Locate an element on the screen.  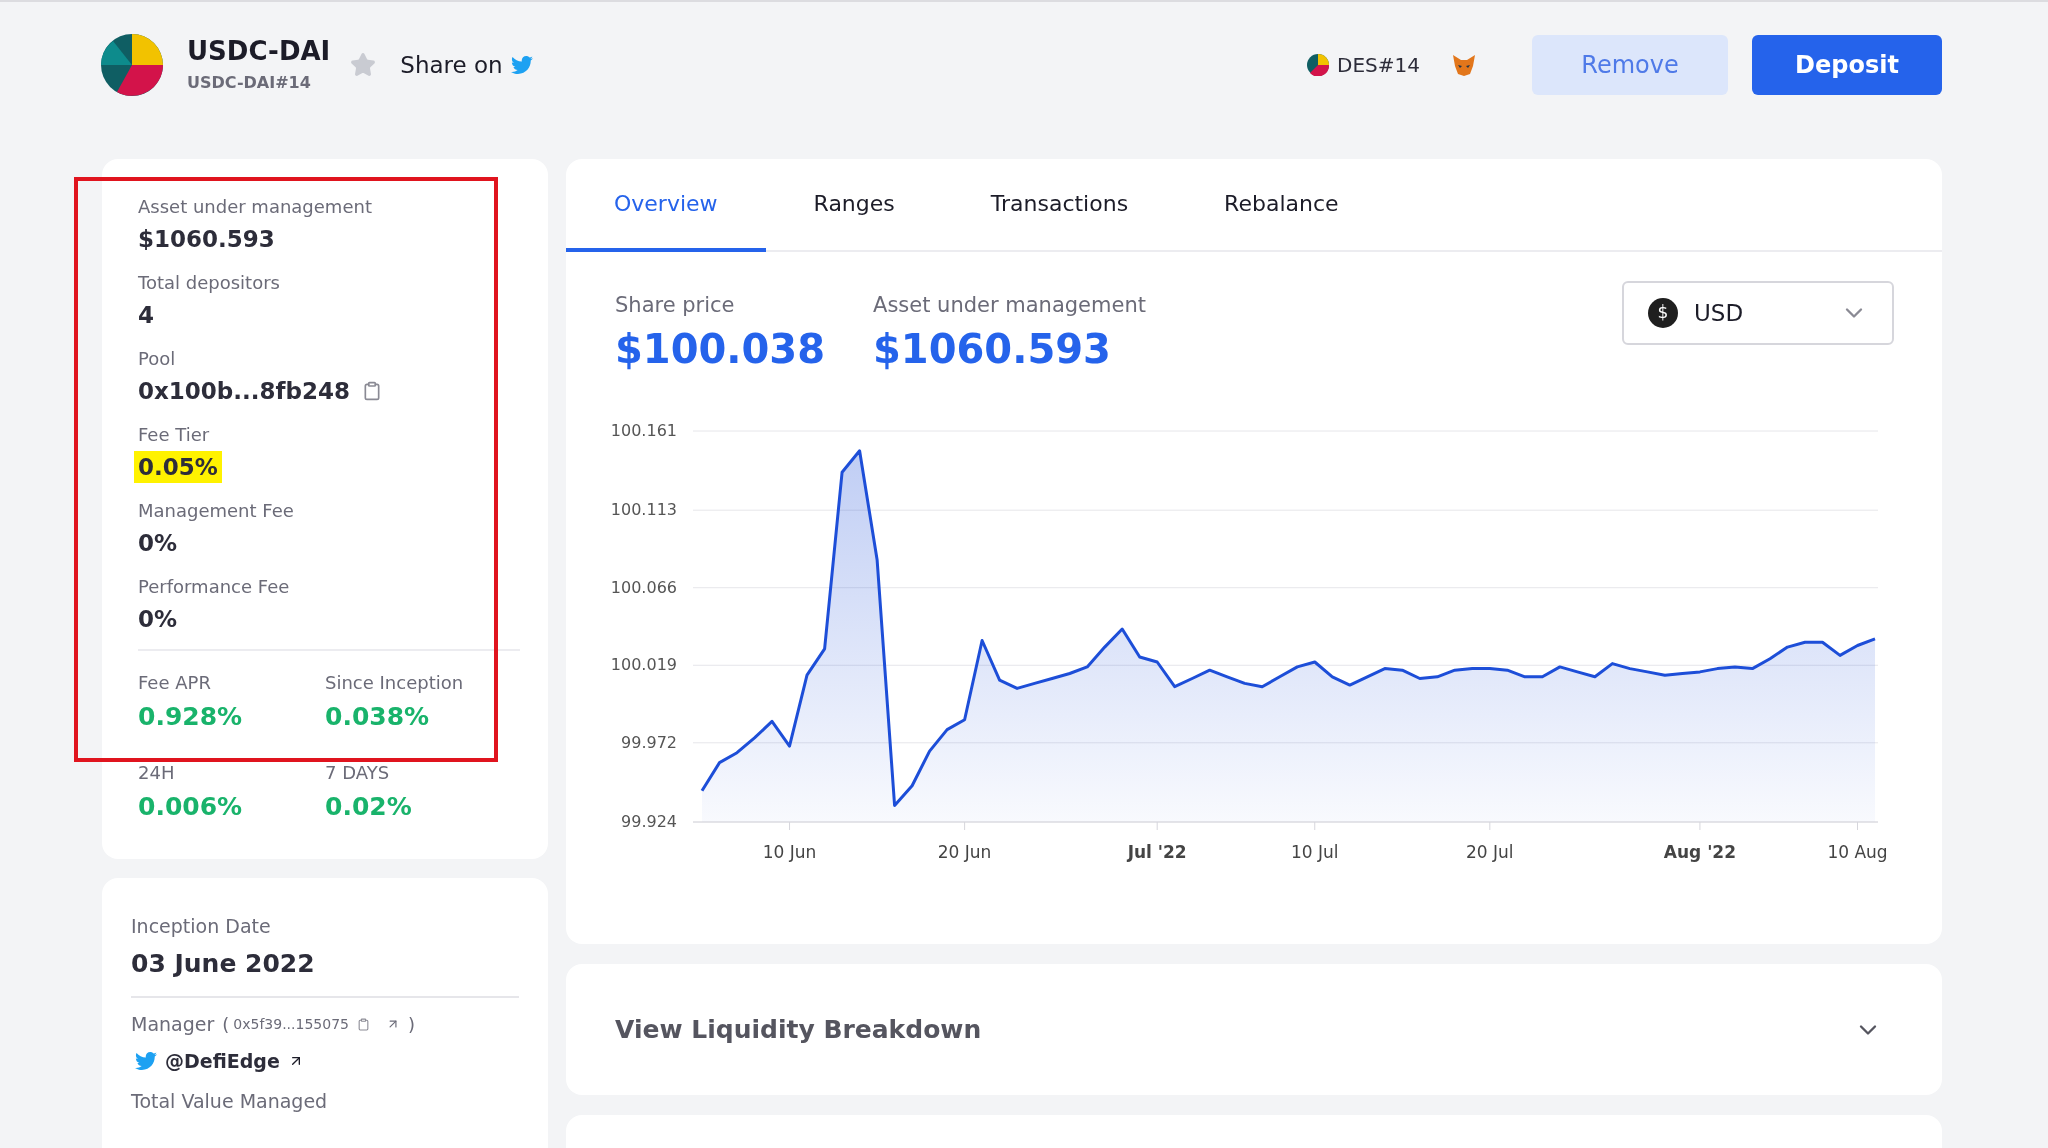
y-tick-label: 100.161 is located at coordinates (643, 430).